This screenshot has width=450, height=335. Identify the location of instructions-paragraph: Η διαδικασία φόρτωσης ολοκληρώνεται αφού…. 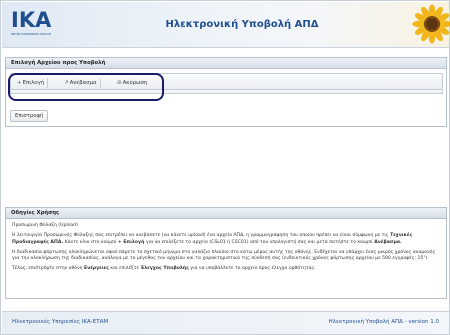
(224, 255).